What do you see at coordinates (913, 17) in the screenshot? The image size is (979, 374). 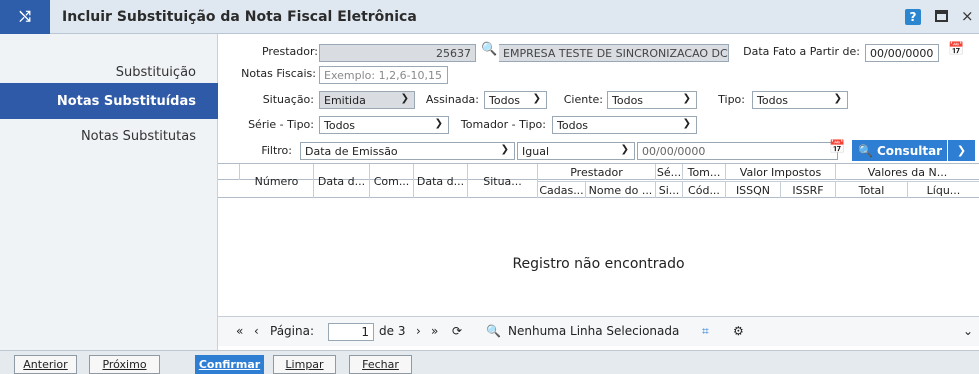 I see `help-button: ?` at bounding box center [913, 17].